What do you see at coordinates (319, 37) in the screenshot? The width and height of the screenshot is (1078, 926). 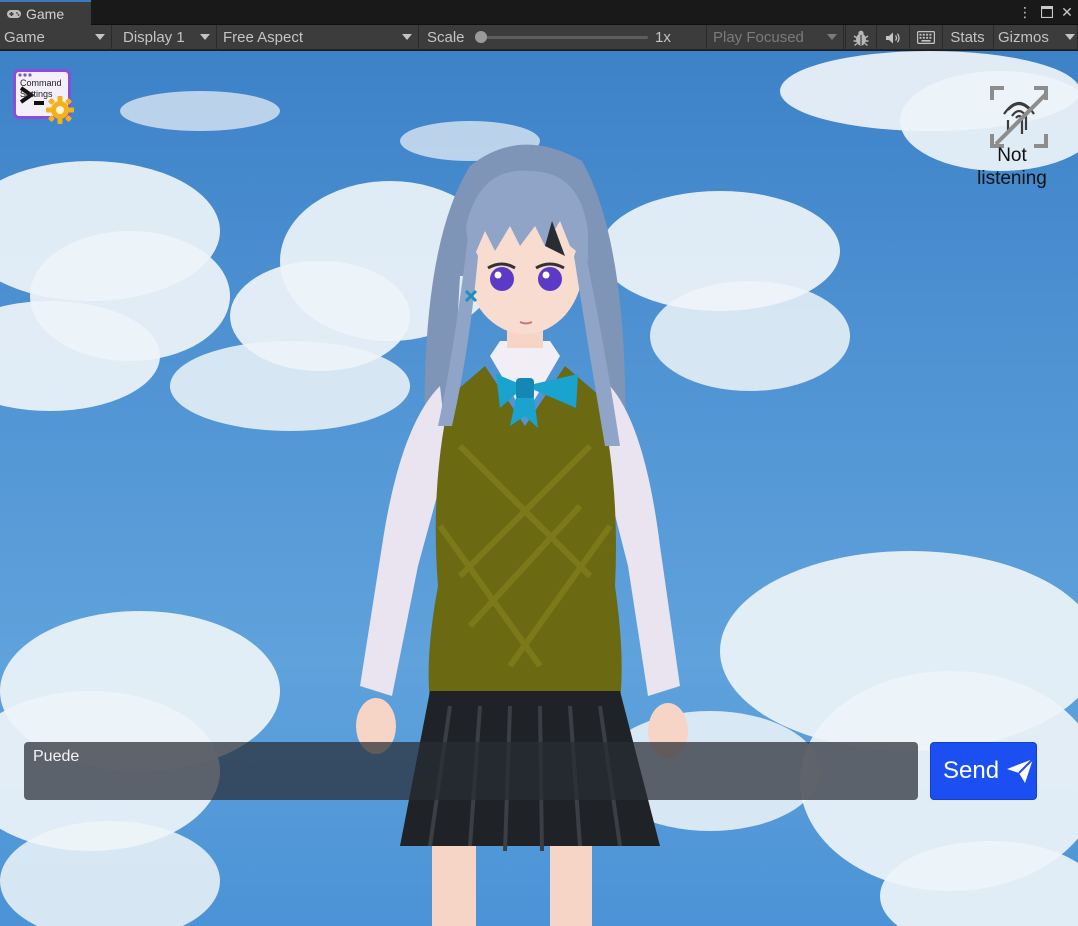 I see `aspect-dropdown: Free Aspect` at bounding box center [319, 37].